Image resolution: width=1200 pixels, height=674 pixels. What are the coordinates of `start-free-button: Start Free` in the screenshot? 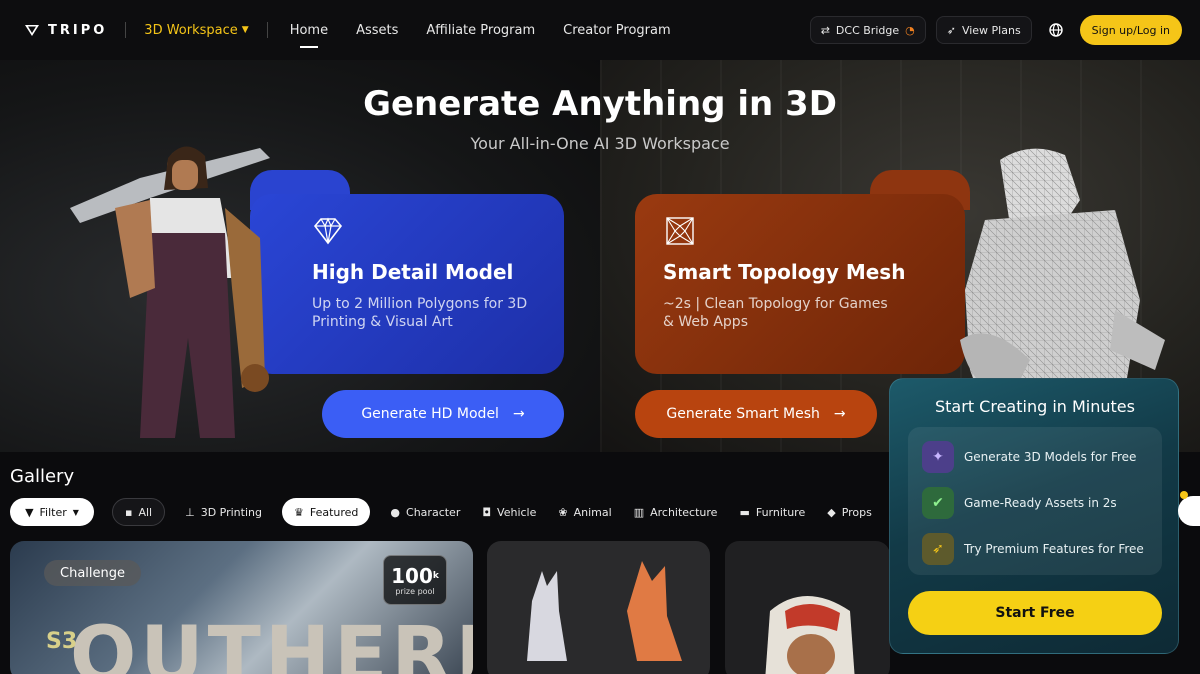 It's located at (1035, 613).